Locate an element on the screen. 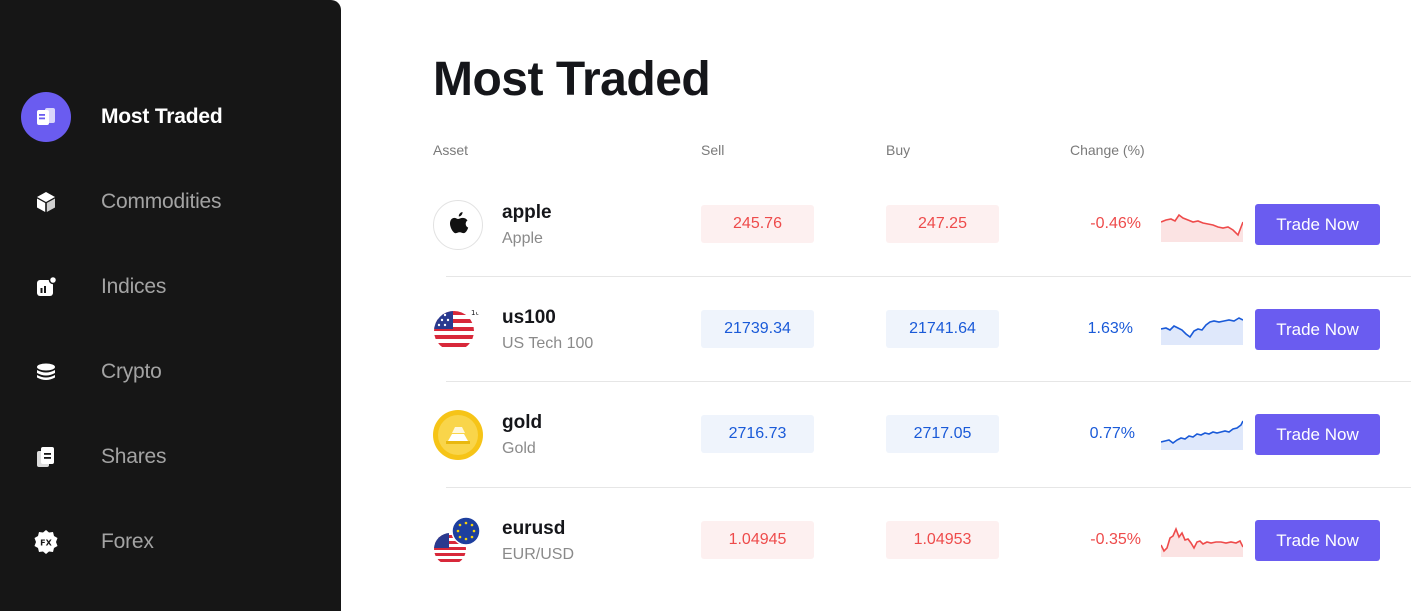 Image resolution: width=1411 pixels, height=611 pixels. column-header-change: Change (%) is located at coordinates (1107, 150).